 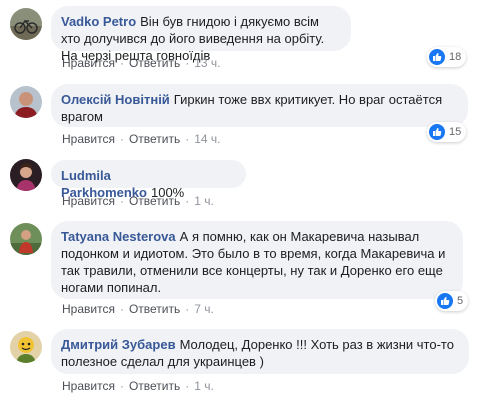 I want to click on comment-timestamp: 13 ч., so click(x=207, y=63).